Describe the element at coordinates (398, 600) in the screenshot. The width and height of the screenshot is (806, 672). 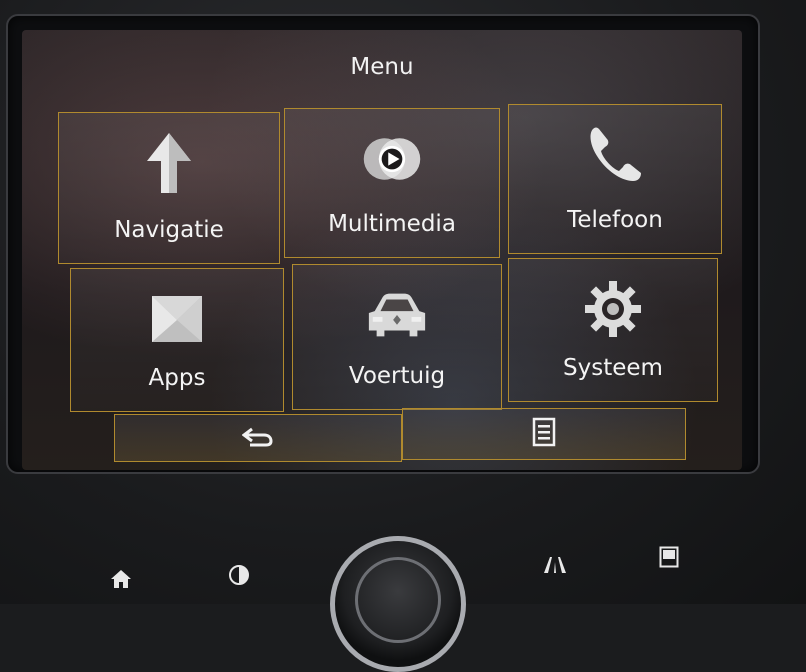
I see `knob-ring` at that location.